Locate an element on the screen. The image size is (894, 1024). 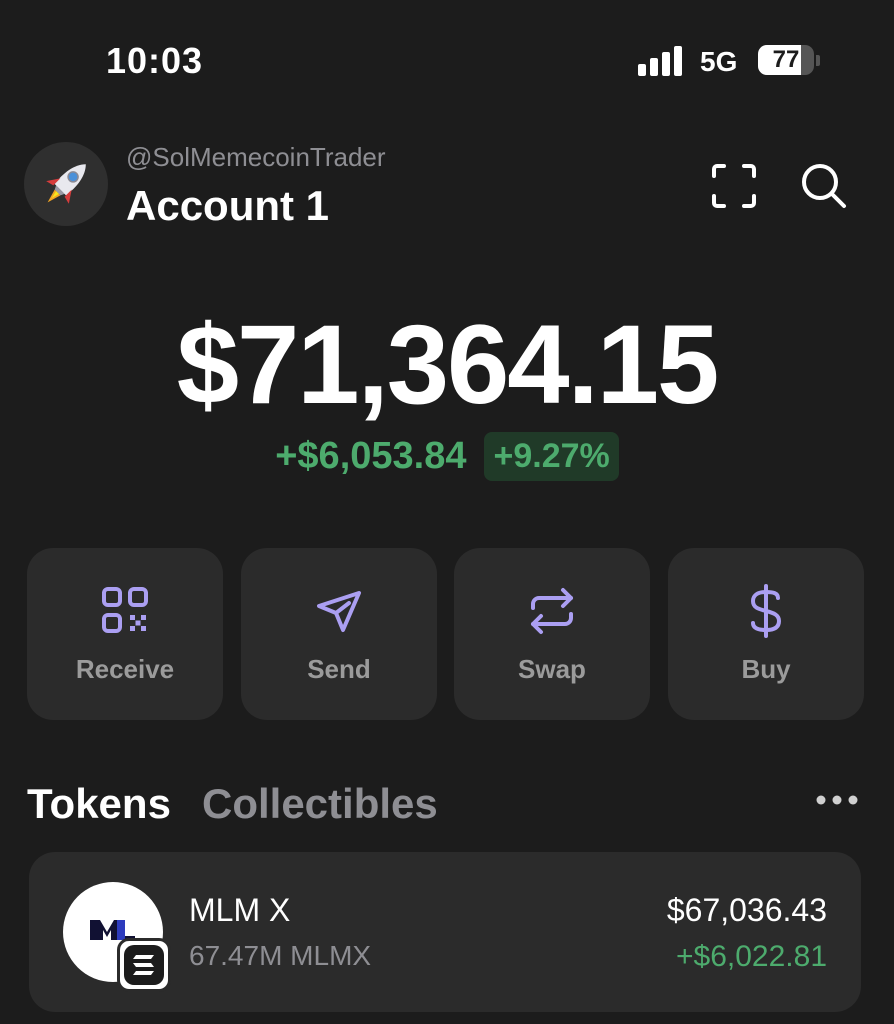
portfolio-change: +$6,053.84 +9.27% is located at coordinates (447, 456).